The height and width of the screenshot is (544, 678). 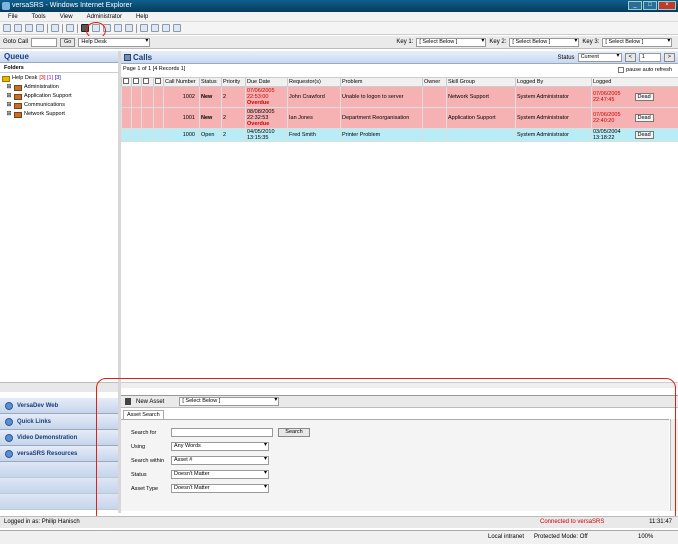 What do you see at coordinates (649, 57) in the screenshot?
I see `page-number-input: 1` at bounding box center [649, 57].